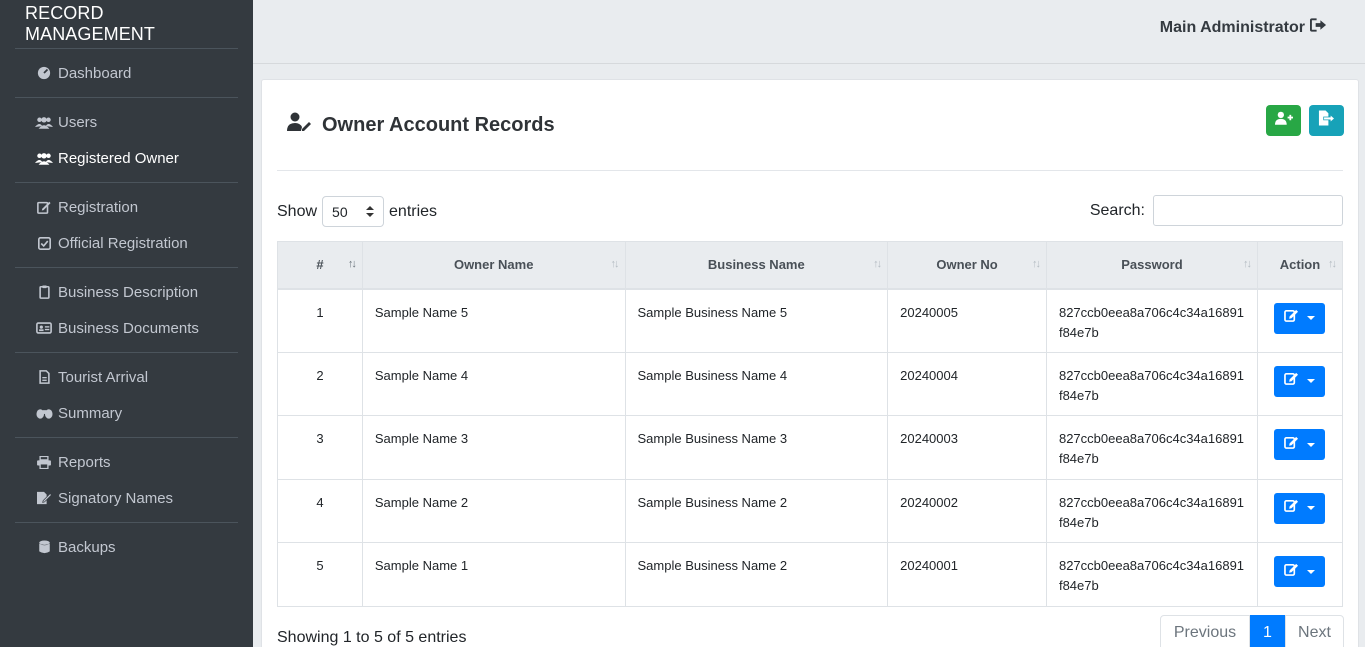 This screenshot has width=1365, height=647. I want to click on dashboard-icon, so click(44, 73).